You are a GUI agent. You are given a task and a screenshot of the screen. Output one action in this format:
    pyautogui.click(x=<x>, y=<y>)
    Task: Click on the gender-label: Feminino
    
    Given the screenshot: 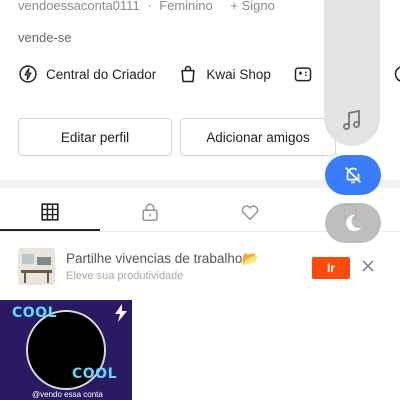 What is the action you would take?
    pyautogui.click(x=186, y=6)
    